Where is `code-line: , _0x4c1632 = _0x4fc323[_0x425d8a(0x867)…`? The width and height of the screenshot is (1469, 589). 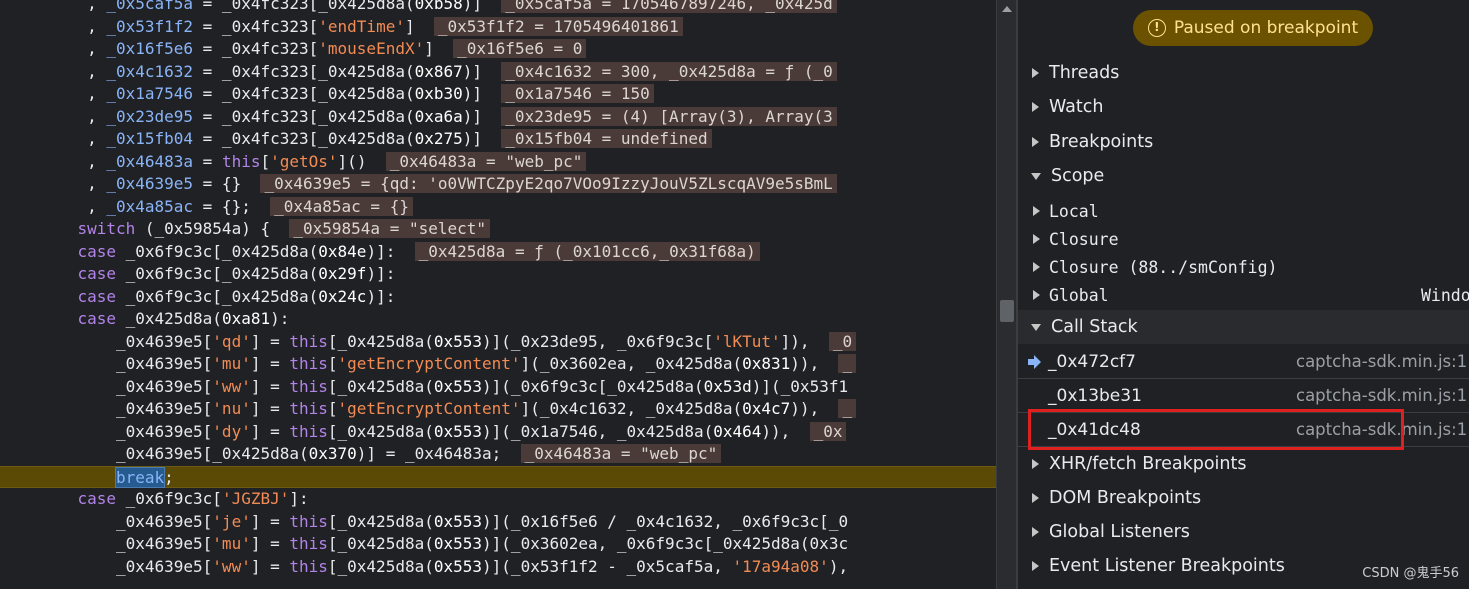 code-line: , _0x4c1632 = _0x4fc323[_0x425d8a(0x867)… is located at coordinates (498, 72).